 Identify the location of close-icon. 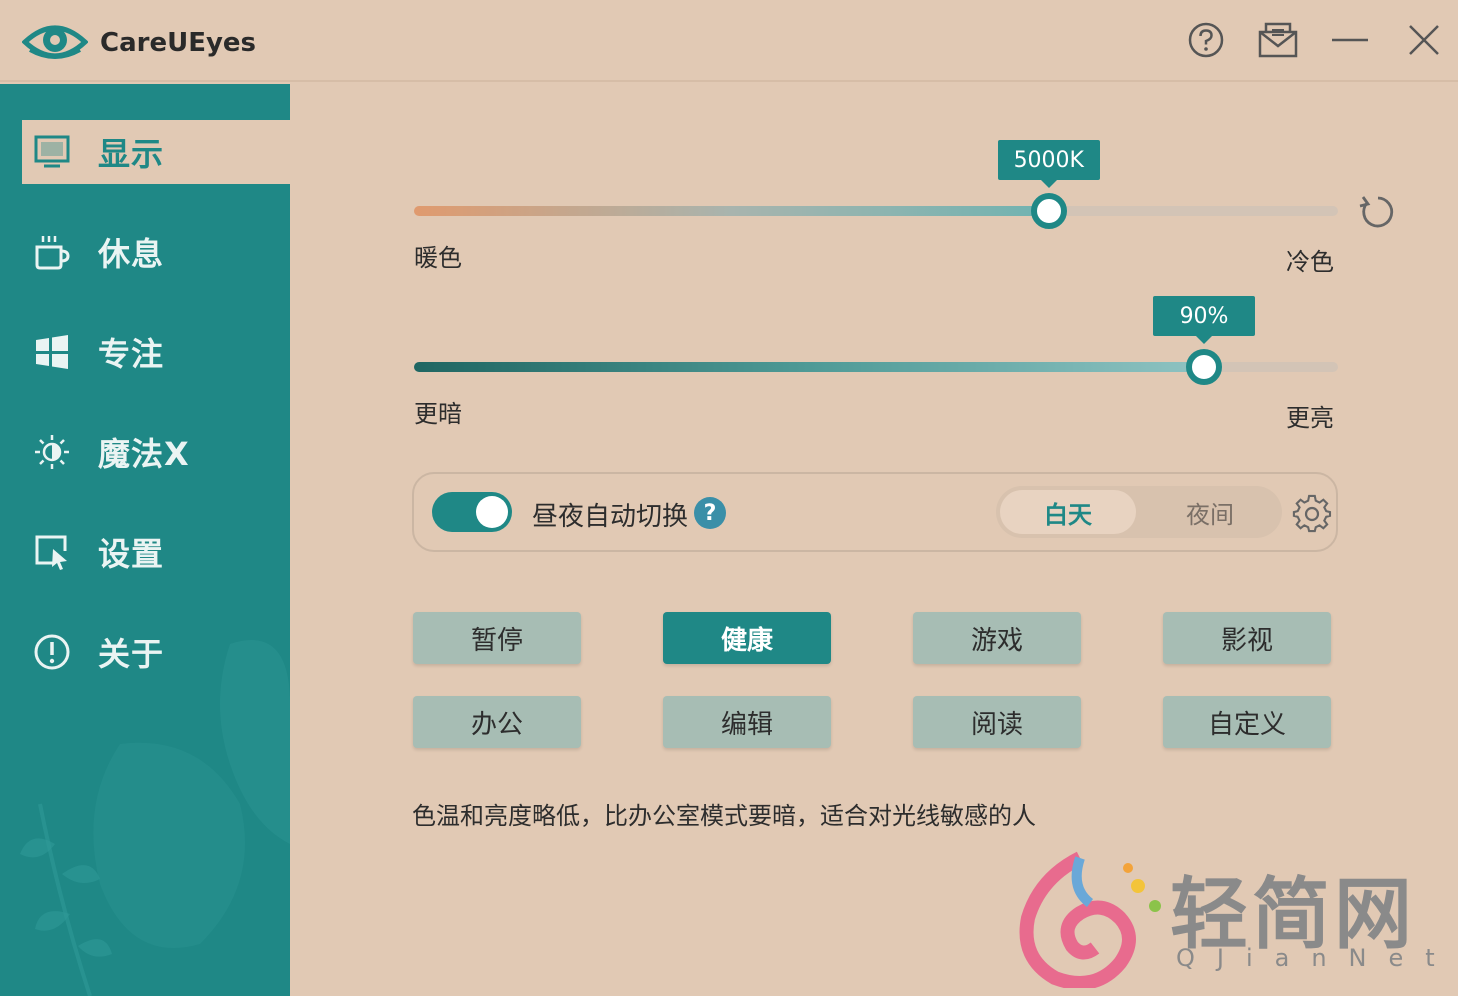
(1424, 40).